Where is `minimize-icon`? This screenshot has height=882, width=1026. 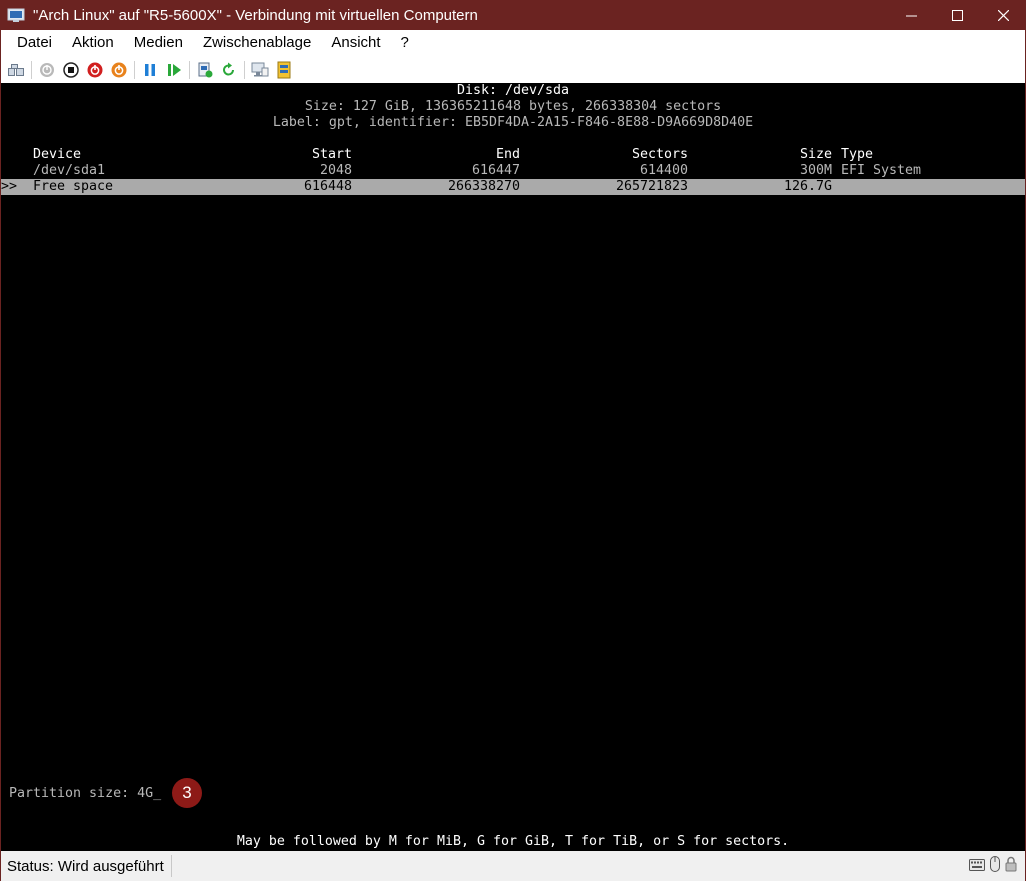 minimize-icon is located at coordinates (911, 15).